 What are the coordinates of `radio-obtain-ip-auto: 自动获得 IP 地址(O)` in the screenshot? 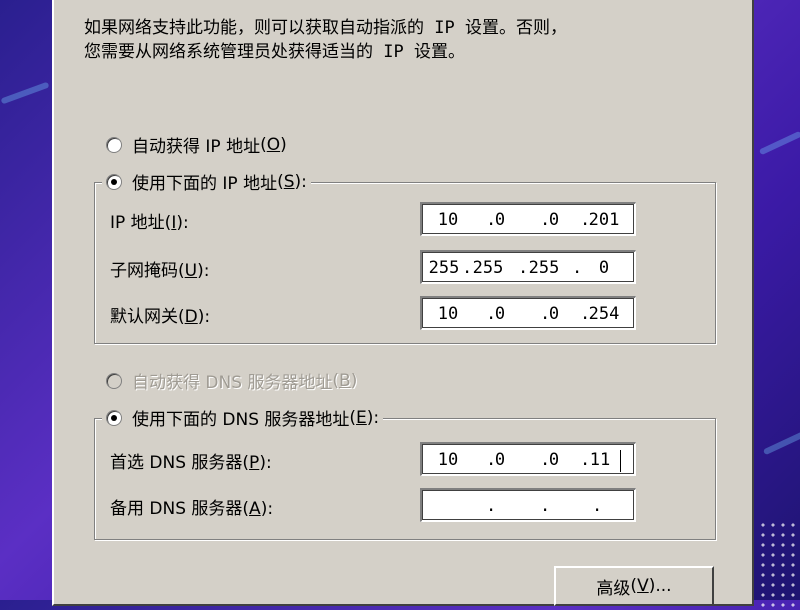 It's located at (196, 144).